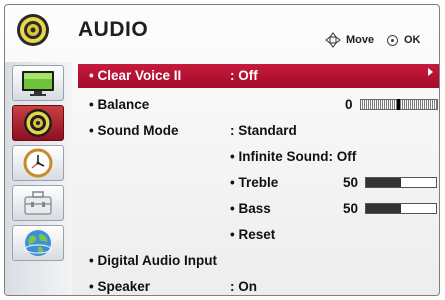 The height and width of the screenshot is (300, 445). I want to click on sidebar-tab-picture, so click(38, 83).